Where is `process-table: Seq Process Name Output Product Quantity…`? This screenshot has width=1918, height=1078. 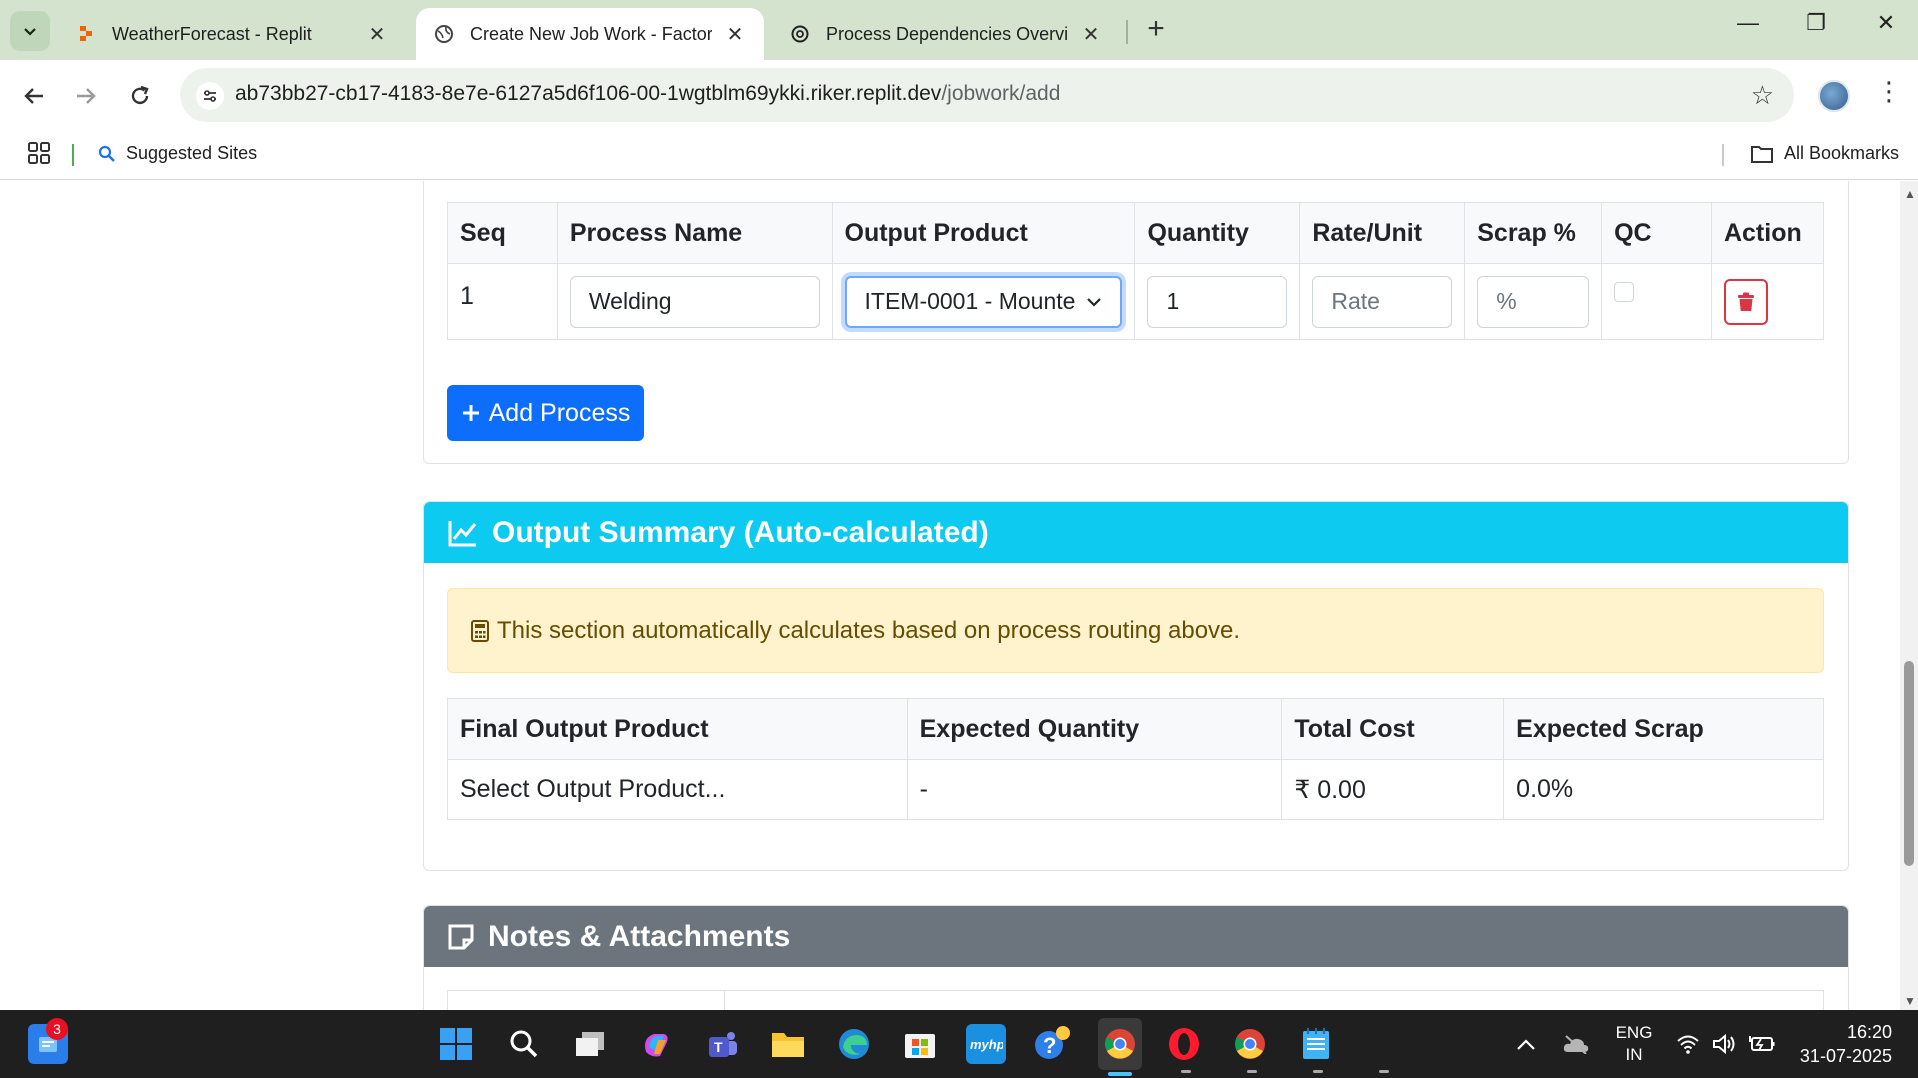 process-table: Seq Process Name Output Product Quantity… is located at coordinates (1136, 271).